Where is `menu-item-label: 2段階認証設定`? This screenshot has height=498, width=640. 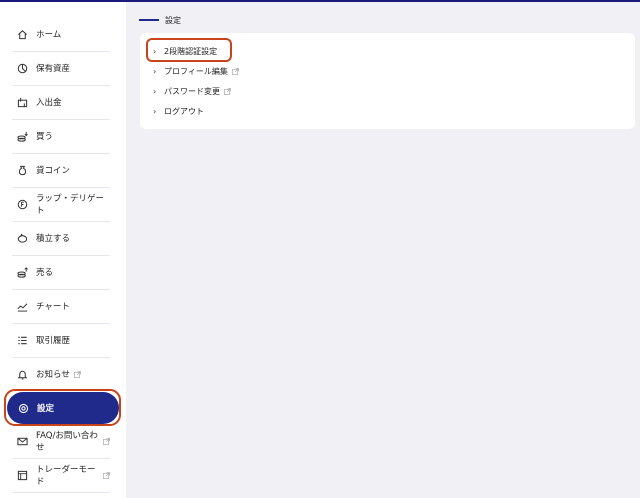
menu-item-label: 2段階認証設定 is located at coordinates (191, 51).